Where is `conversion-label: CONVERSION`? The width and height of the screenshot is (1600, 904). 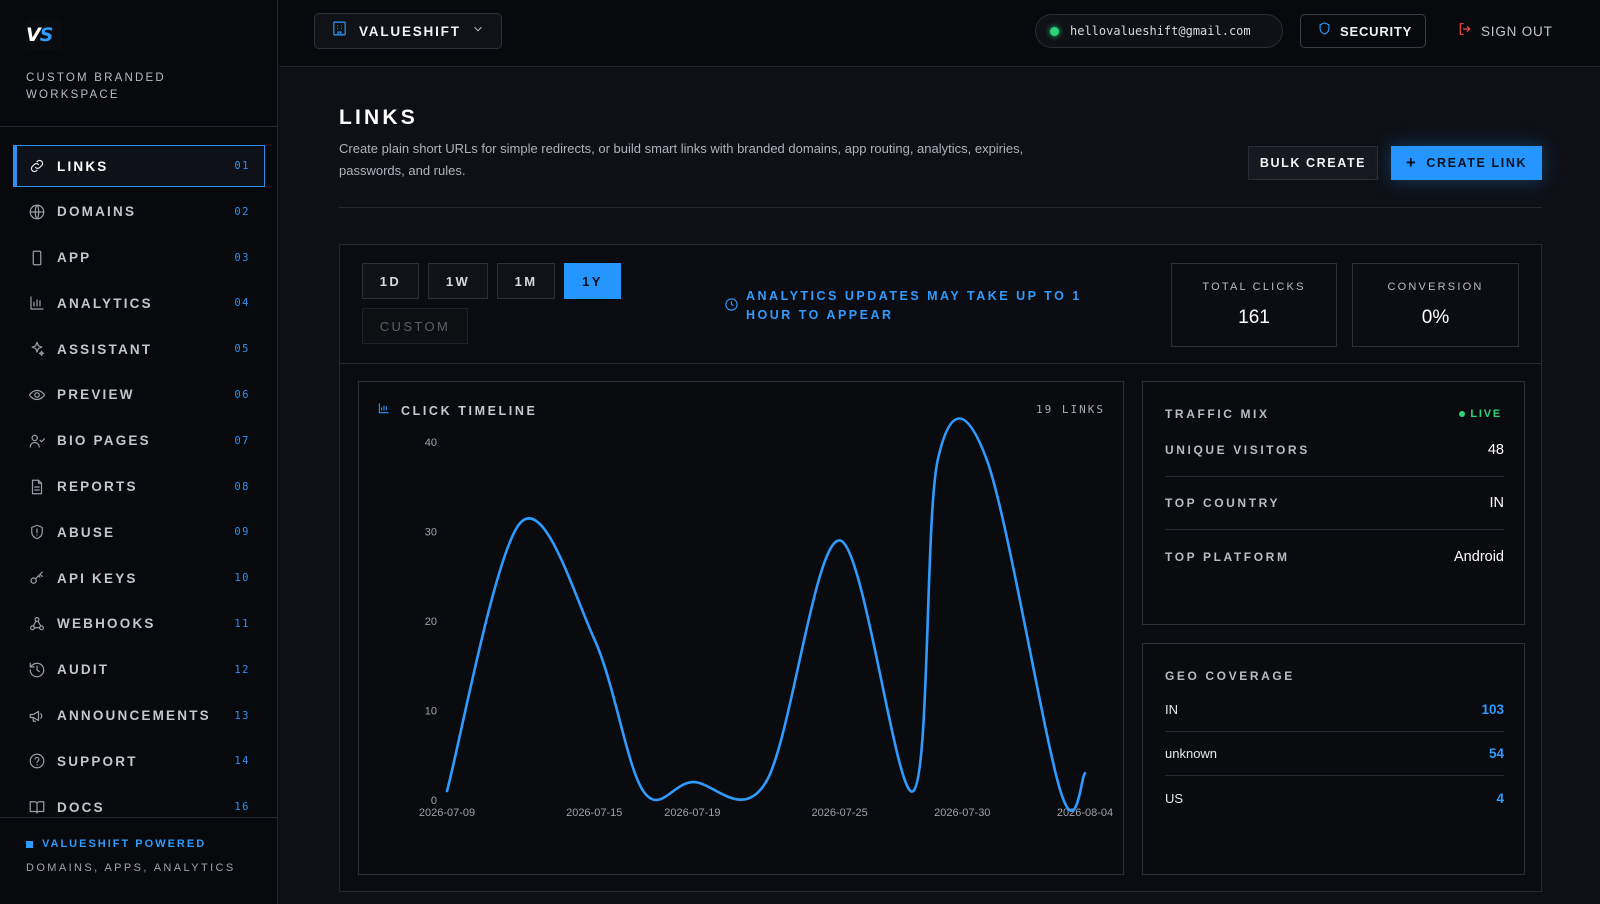
conversion-label: CONVERSION is located at coordinates (1435, 287).